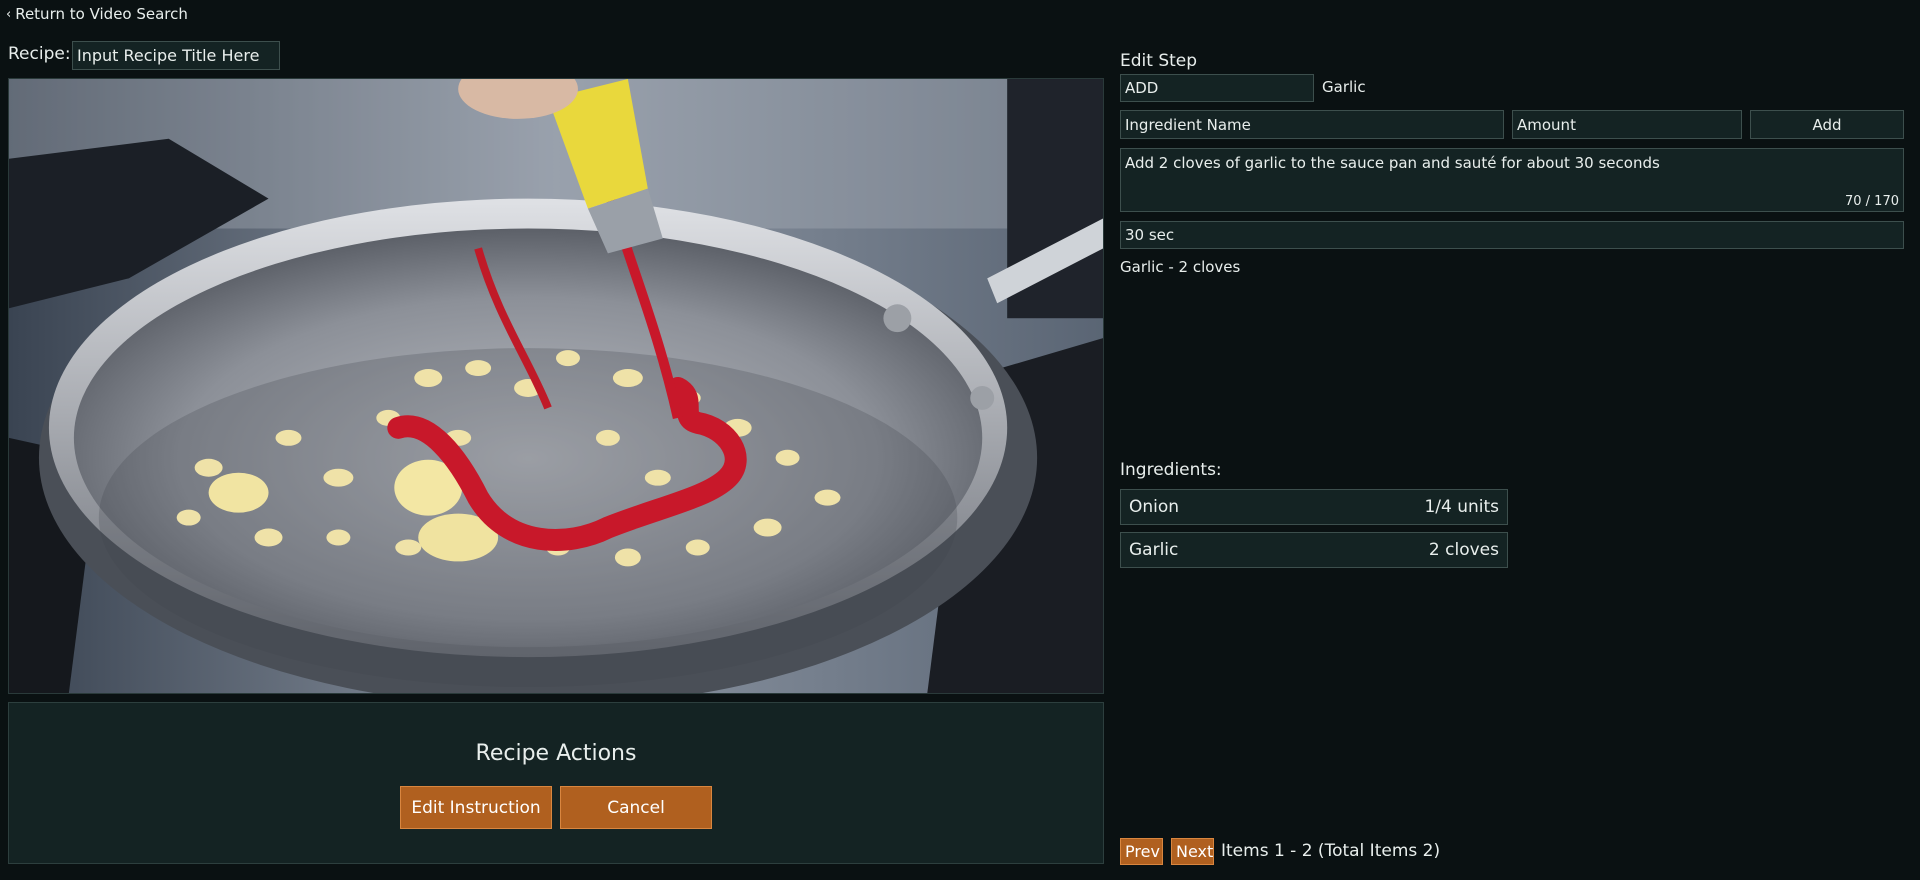 The width and height of the screenshot is (1920, 880). Describe the element at coordinates (1827, 124) in the screenshot. I see `add-ingredient-button: Add` at that location.